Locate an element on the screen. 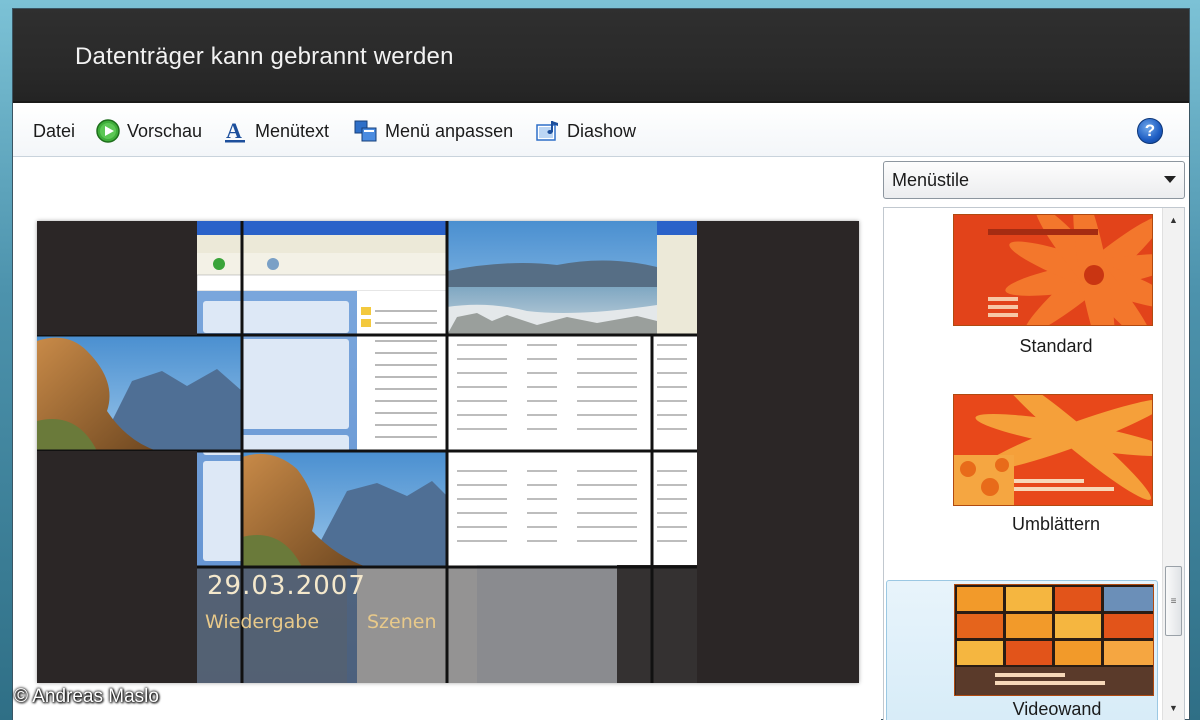 This screenshot has width=1200, height=720. menutext-button: A Menütext is located at coordinates (276, 131).